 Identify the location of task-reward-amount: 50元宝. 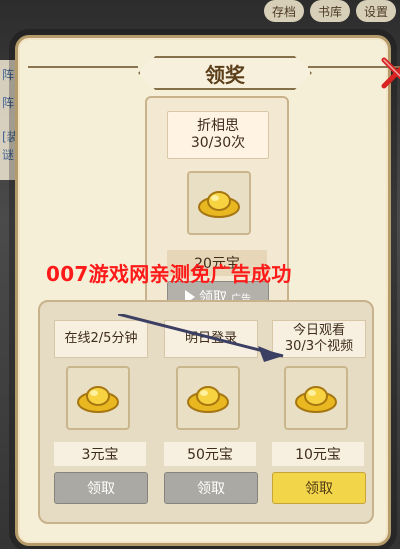
(210, 454).